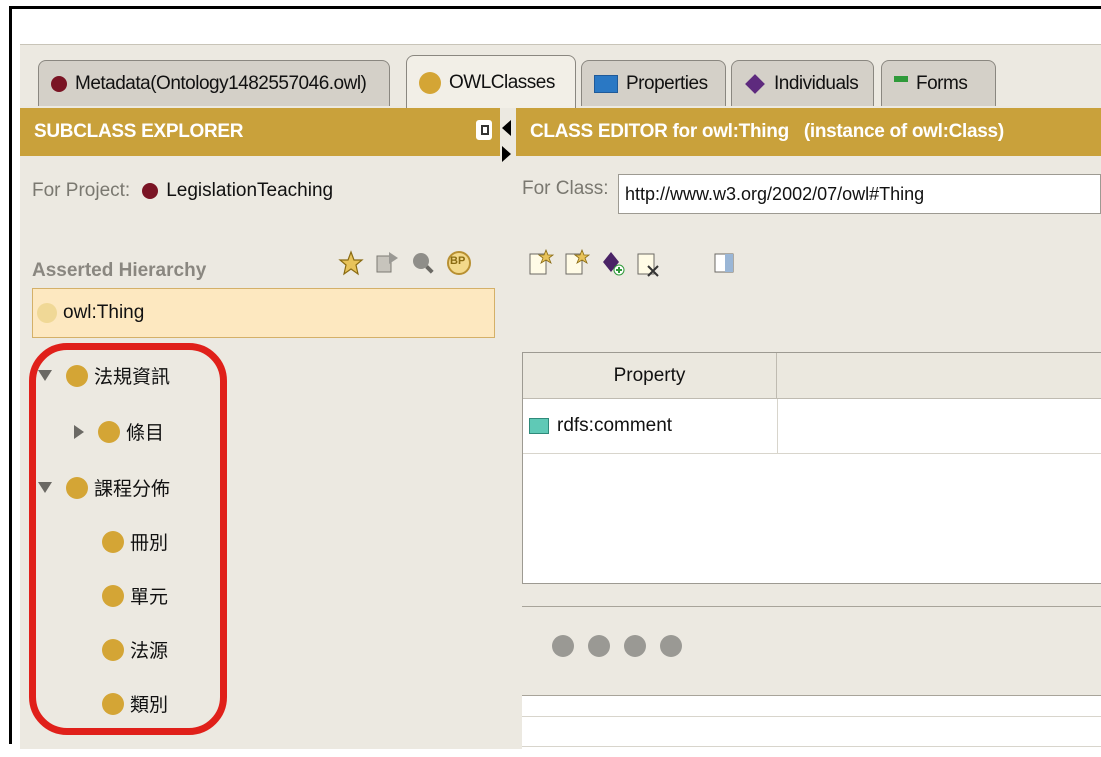 The width and height of the screenshot is (1101, 757). What do you see at coordinates (260, 132) in the screenshot?
I see `subclass-explorer-header: SUBCLASS EXPLORER` at bounding box center [260, 132].